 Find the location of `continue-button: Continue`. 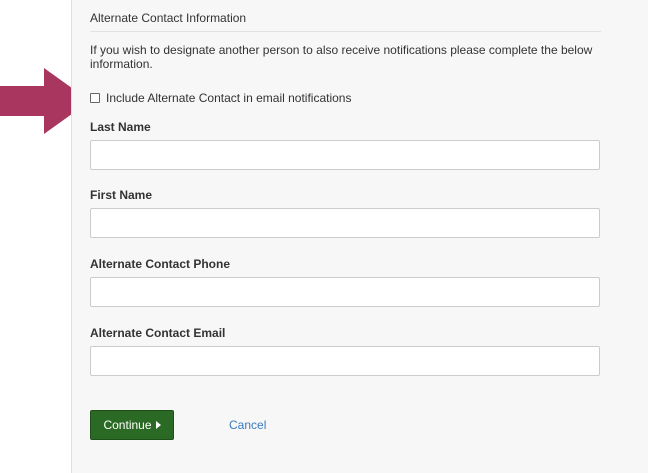

continue-button: Continue is located at coordinates (132, 425).